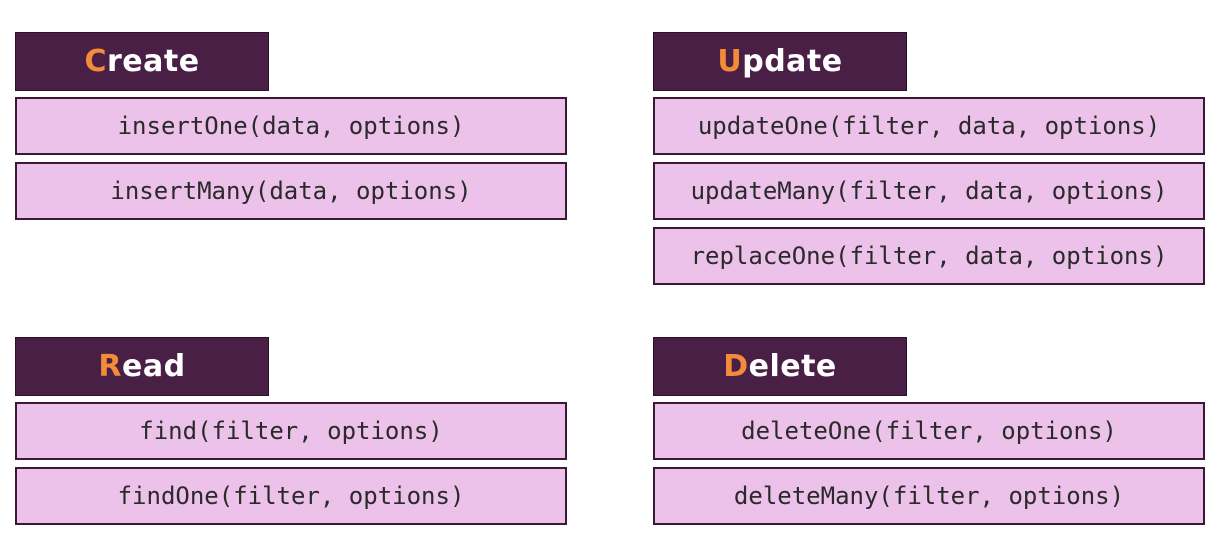  What do you see at coordinates (154, 366) in the screenshot?
I see `read-header-rest: ead` at bounding box center [154, 366].